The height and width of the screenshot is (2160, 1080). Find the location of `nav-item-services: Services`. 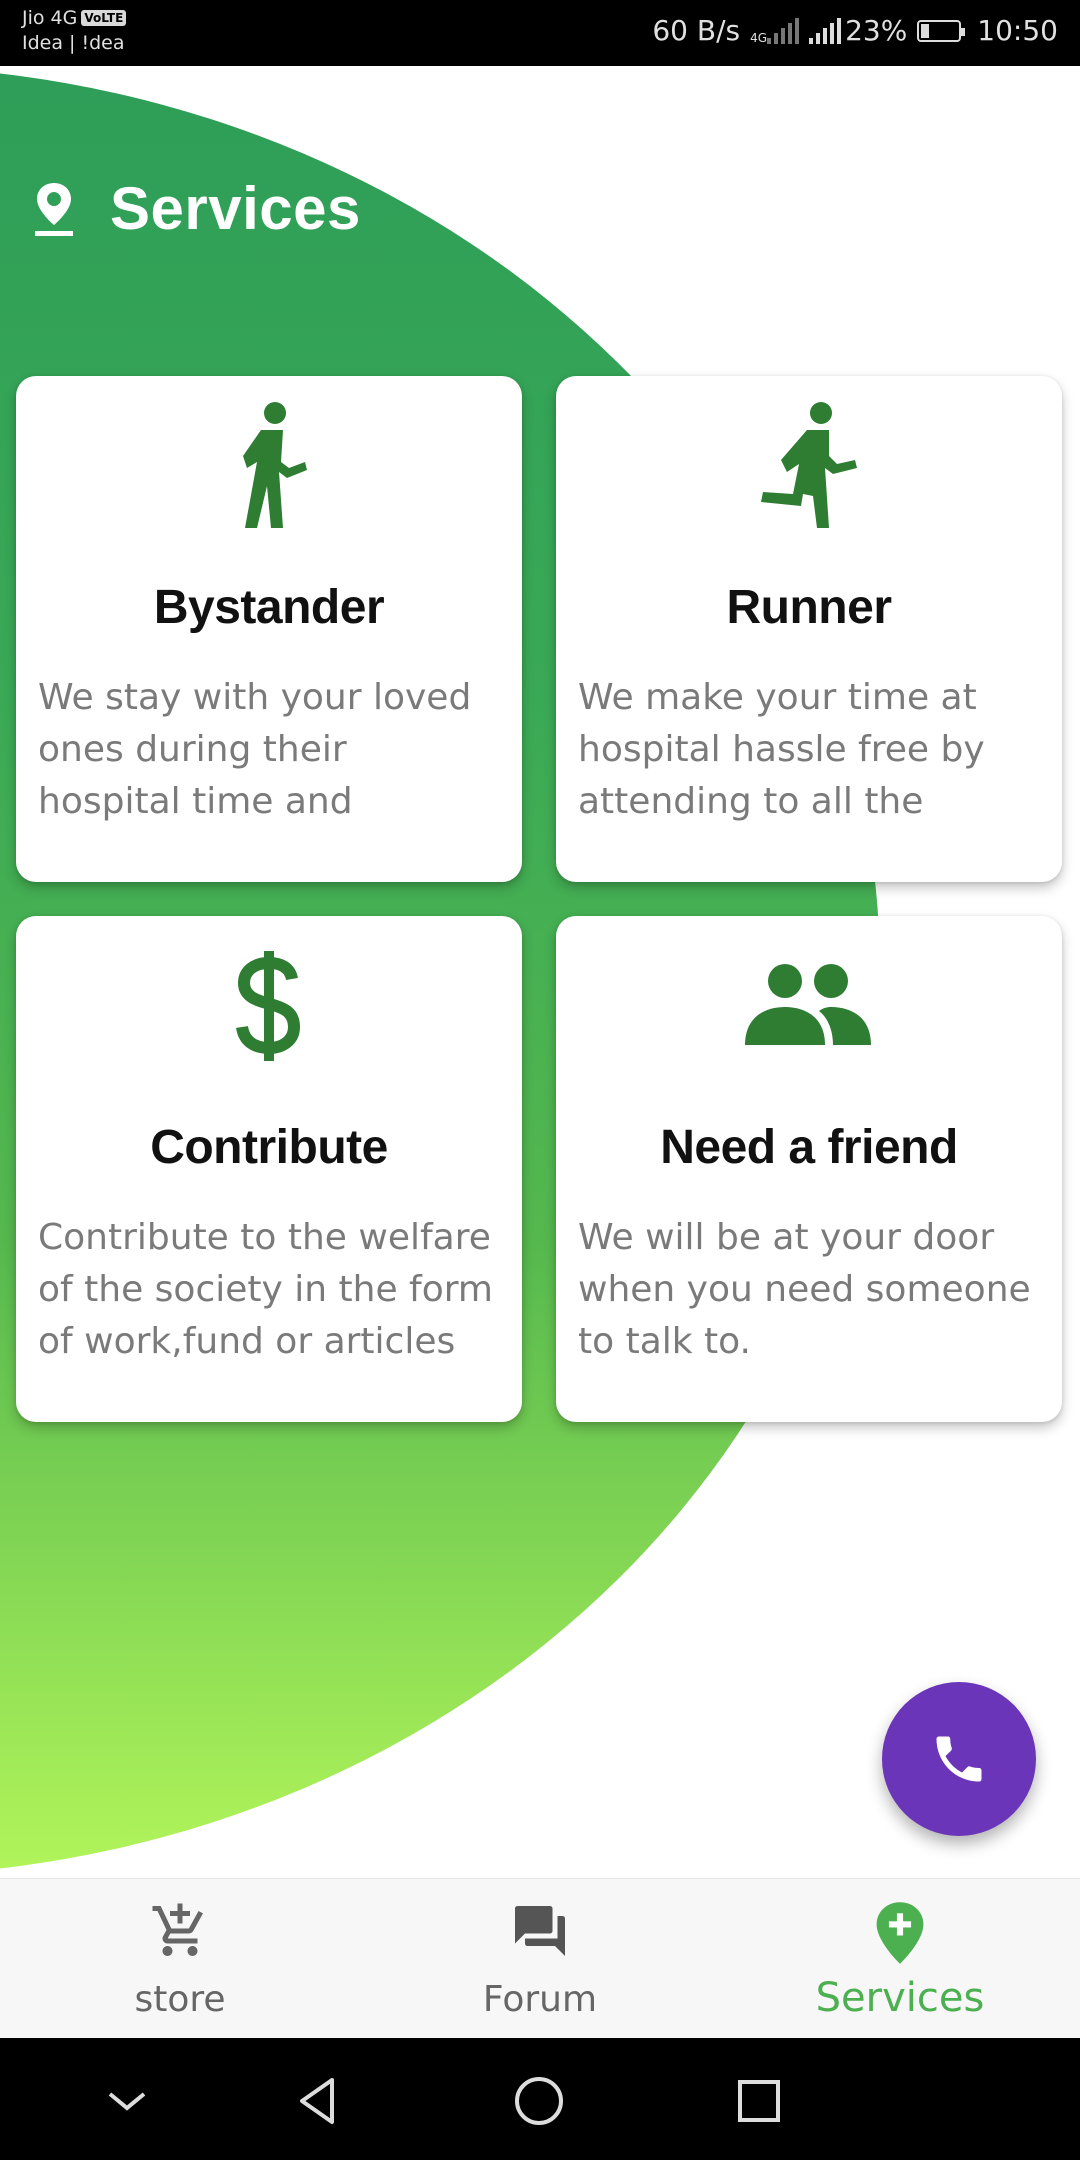

nav-item-services: Services is located at coordinates (900, 1959).